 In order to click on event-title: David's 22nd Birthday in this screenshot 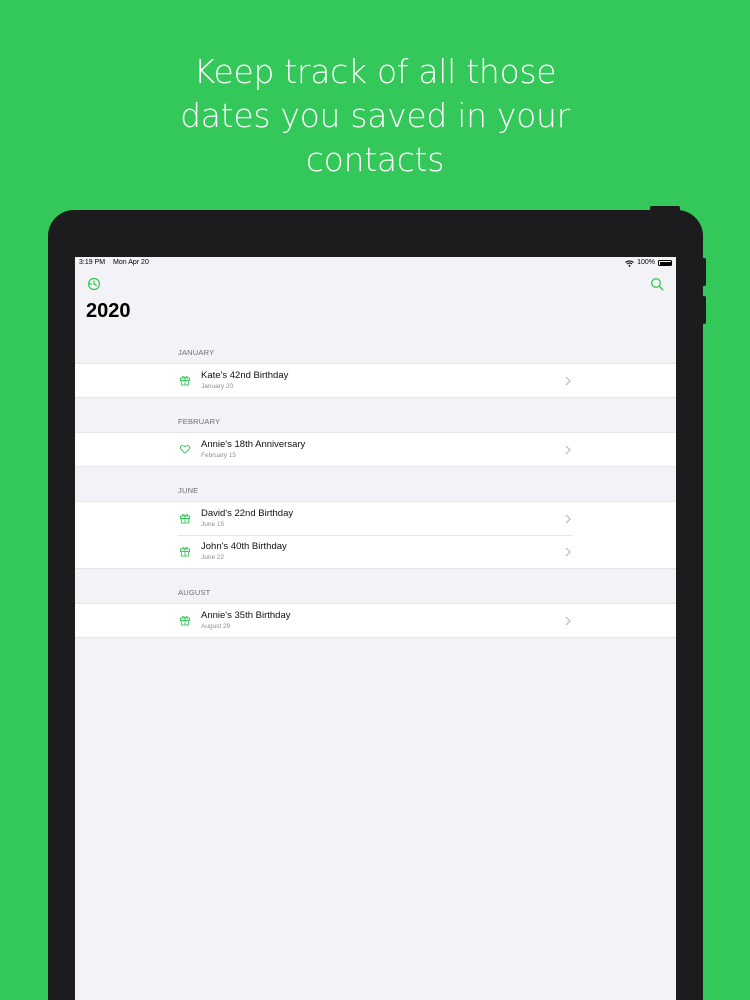, I will do `click(247, 513)`.